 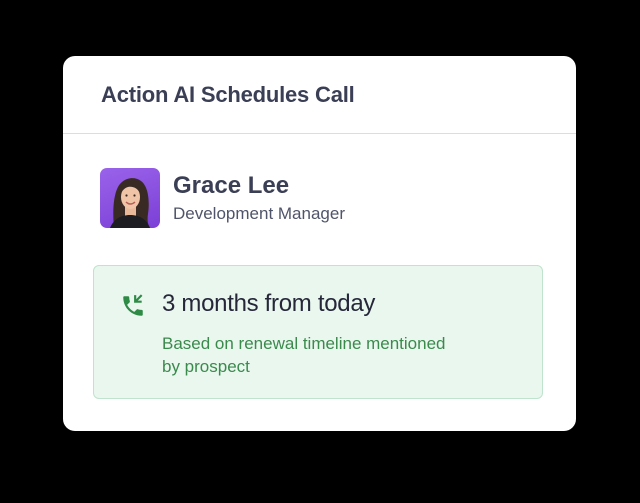 What do you see at coordinates (231, 185) in the screenshot?
I see `contact-name: Grace Lee` at bounding box center [231, 185].